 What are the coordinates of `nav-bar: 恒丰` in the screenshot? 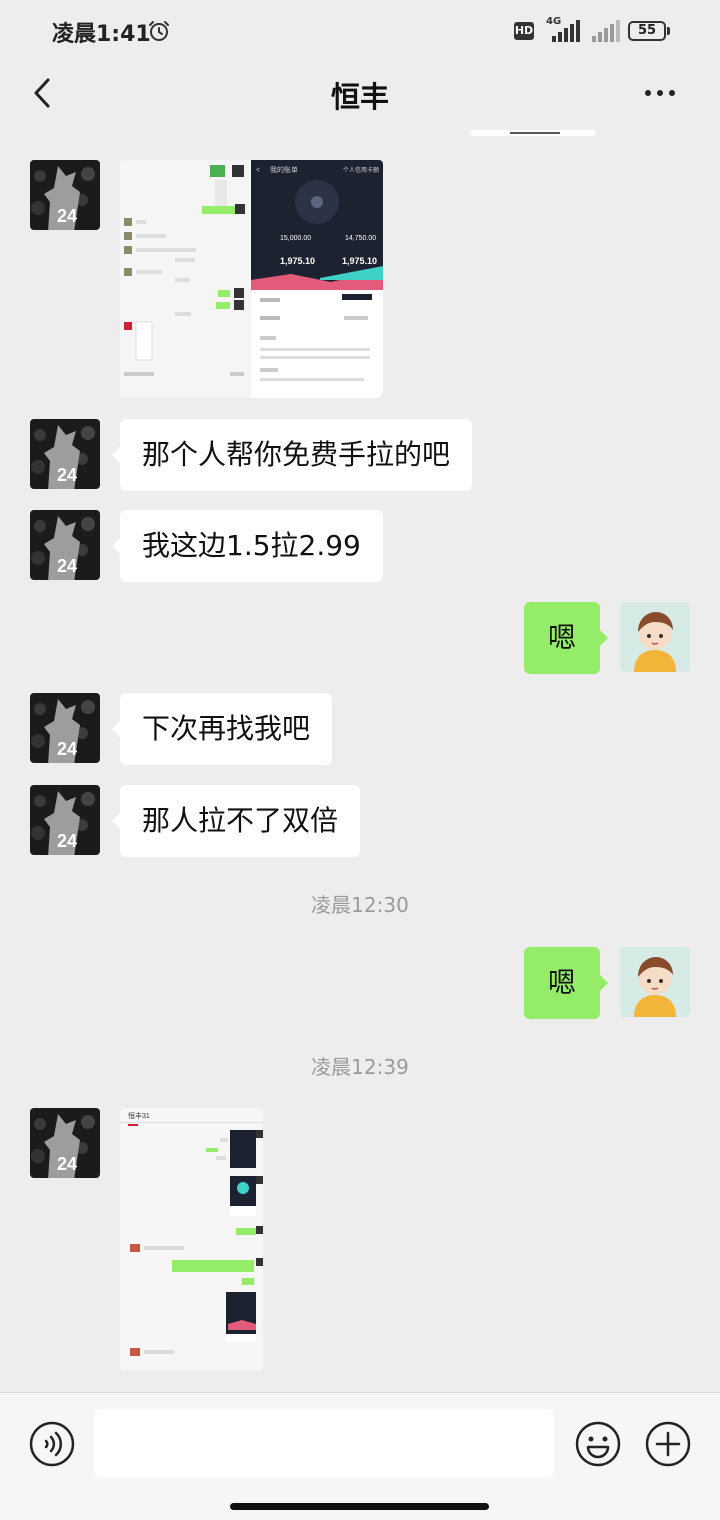 It's located at (360, 93).